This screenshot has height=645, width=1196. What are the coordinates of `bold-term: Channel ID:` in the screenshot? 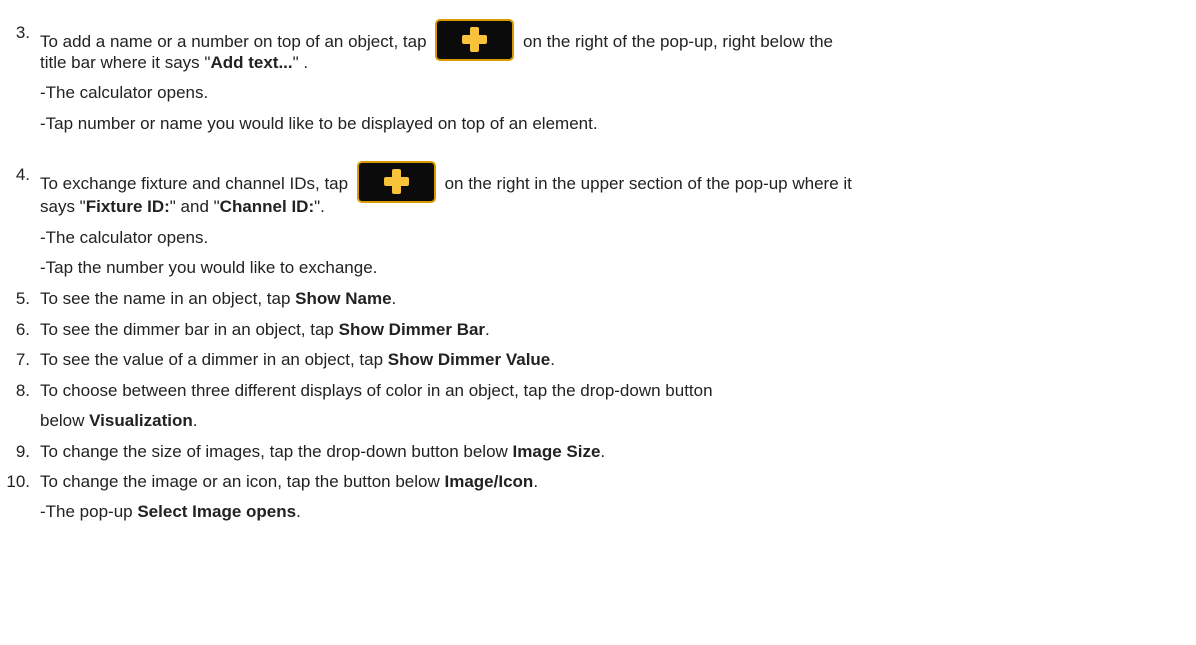 It's located at (267, 206).